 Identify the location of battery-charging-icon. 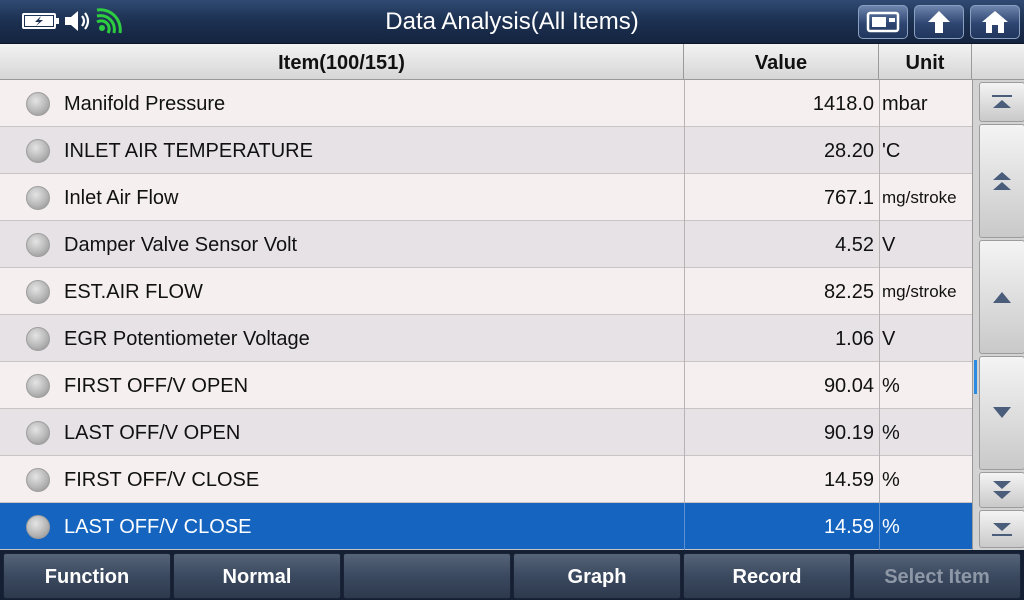
(40, 21).